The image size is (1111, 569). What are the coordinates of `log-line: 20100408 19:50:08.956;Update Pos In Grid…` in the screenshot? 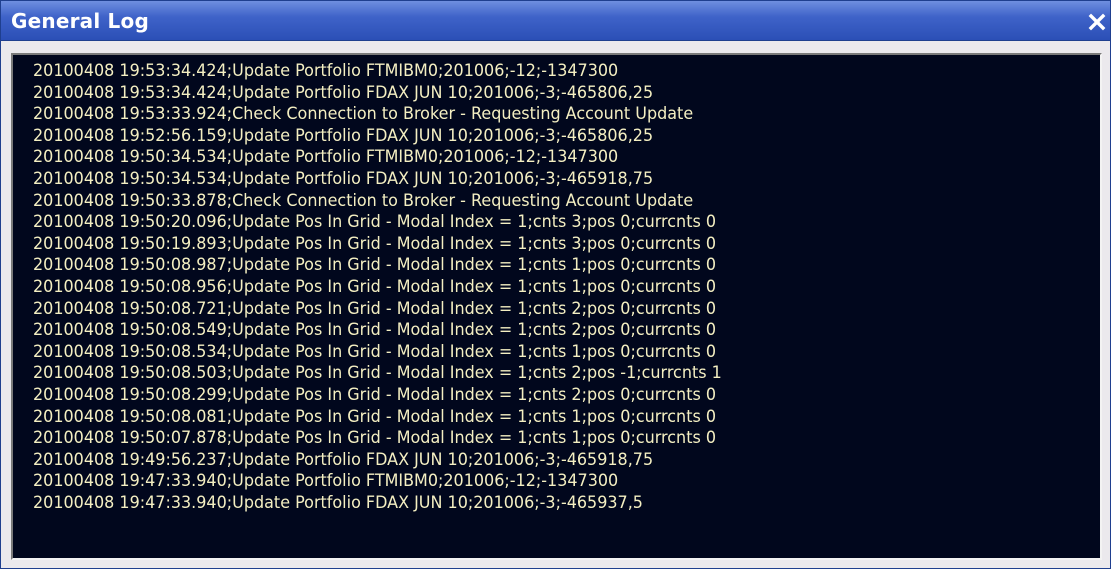 It's located at (375, 286).